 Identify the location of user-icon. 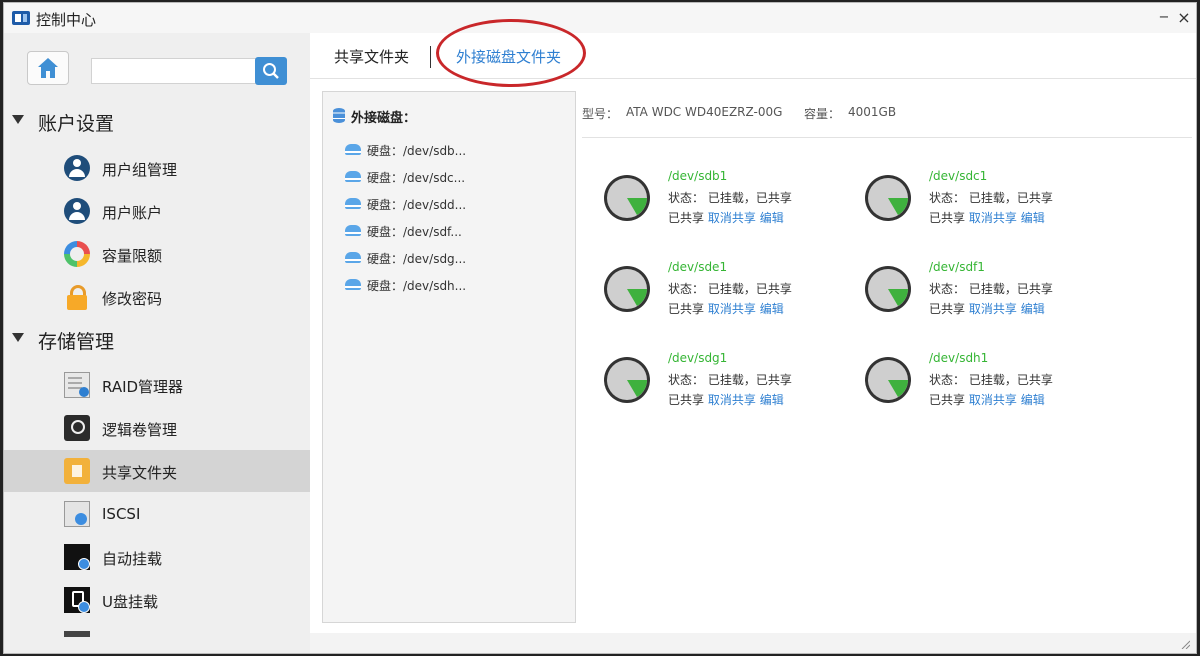
(77, 211).